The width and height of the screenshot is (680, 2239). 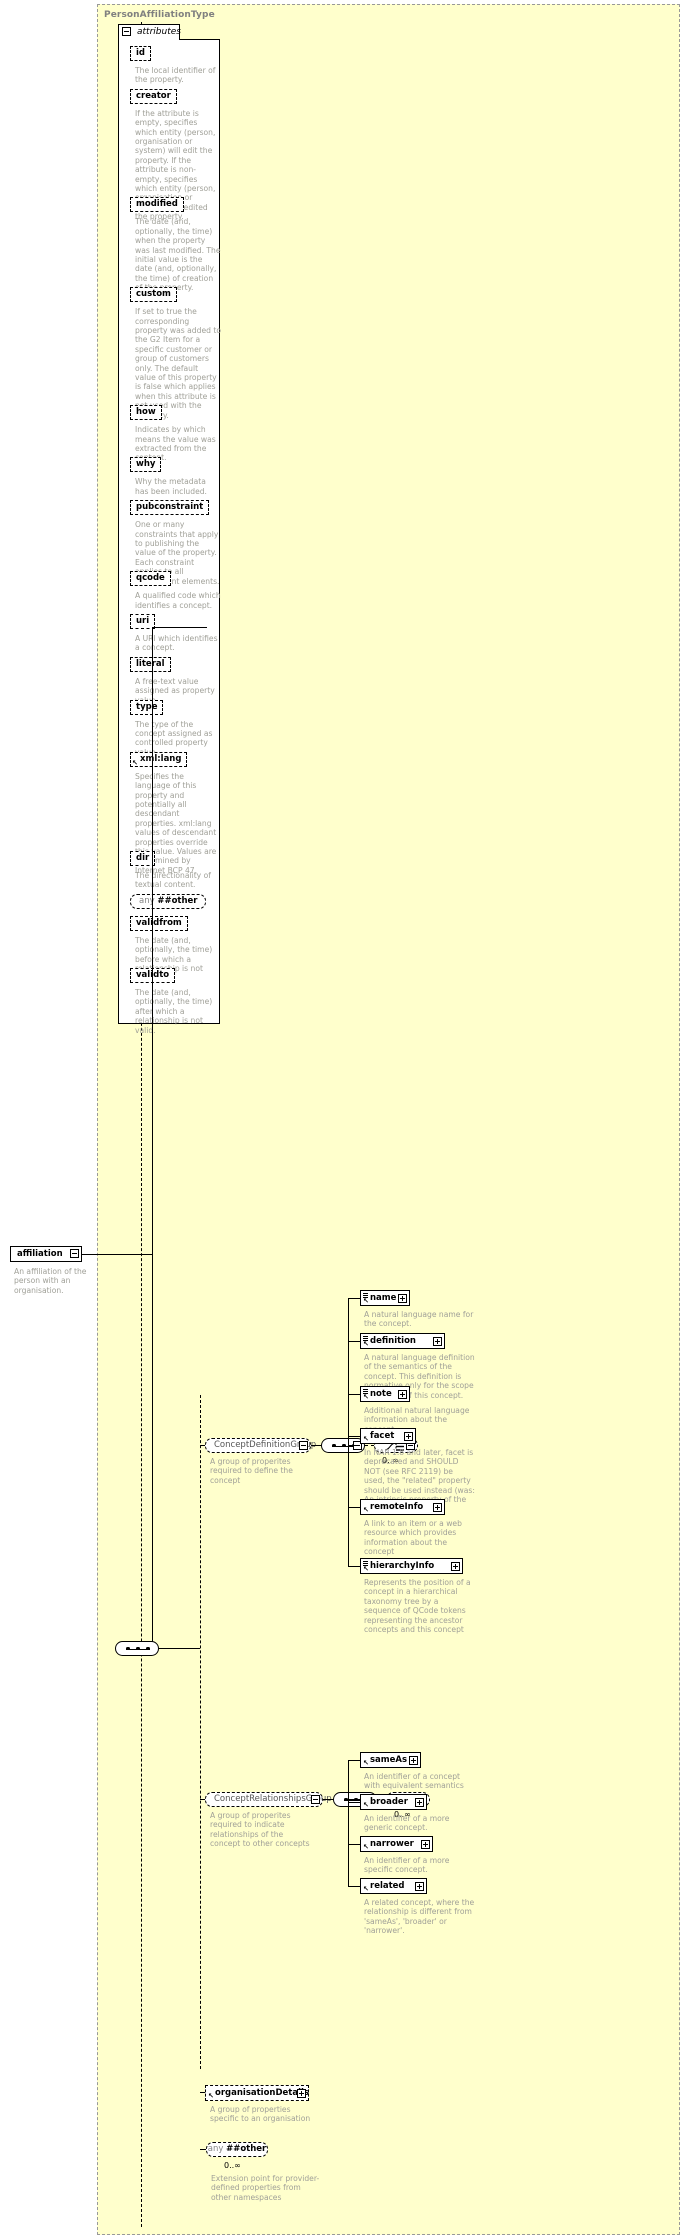 I want to click on element-name: related, so click(x=387, y=1886).